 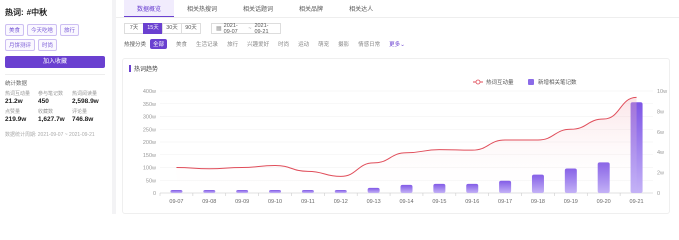 What do you see at coordinates (151, 181) in the screenshot?
I see `y-left-tick-label: 50w` at bounding box center [151, 181].